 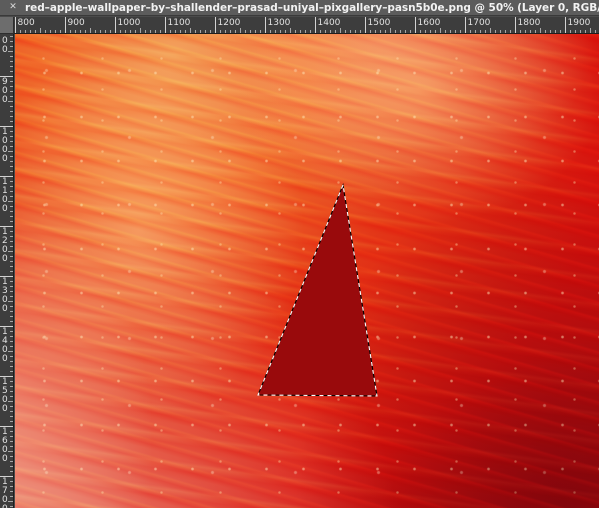 What do you see at coordinates (74, 25) in the screenshot?
I see `ruler-tick-major: 900` at bounding box center [74, 25].